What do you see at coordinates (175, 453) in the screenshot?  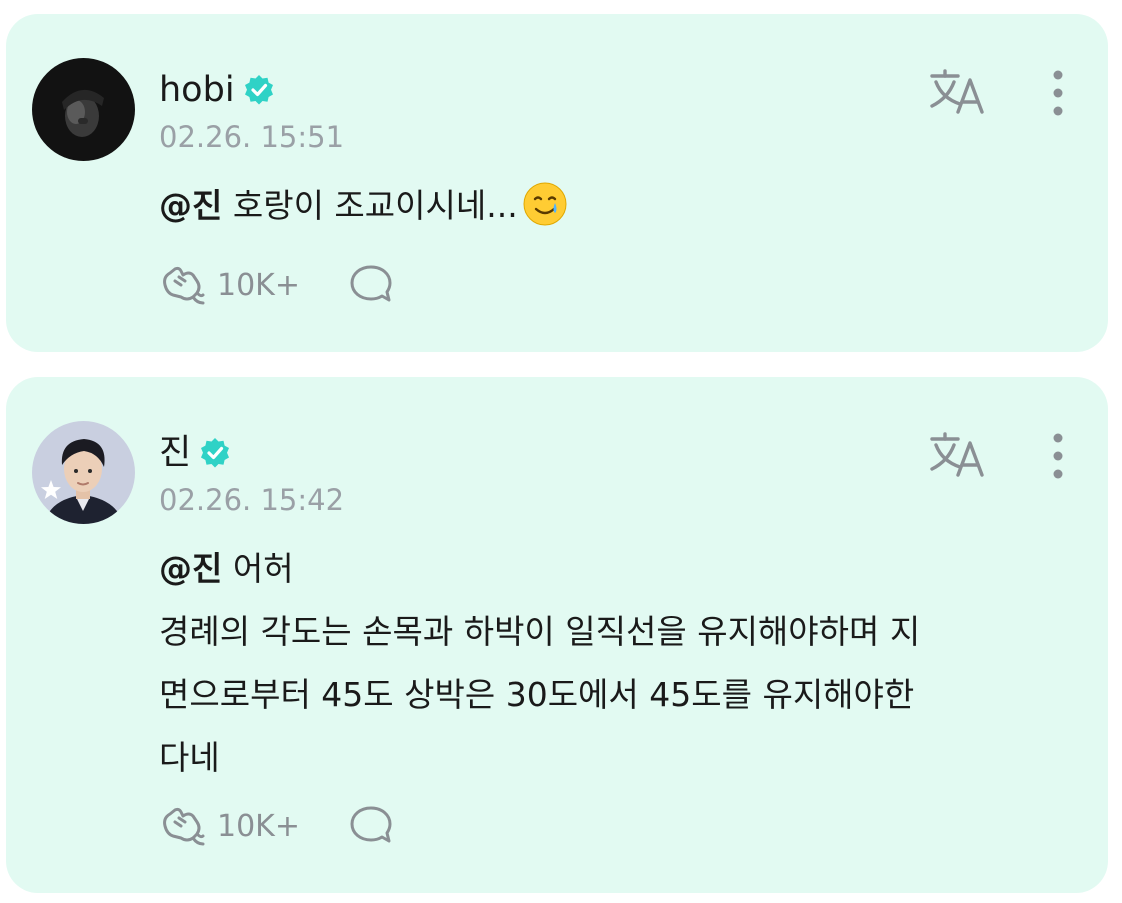 I see `author-name: 진` at bounding box center [175, 453].